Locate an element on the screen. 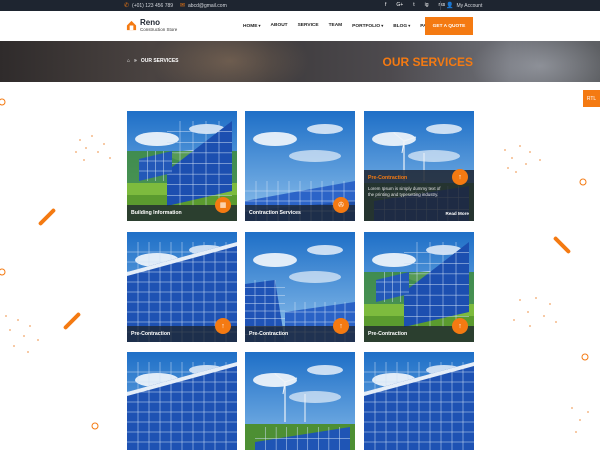  nav-service: SERVICE is located at coordinates (308, 26).